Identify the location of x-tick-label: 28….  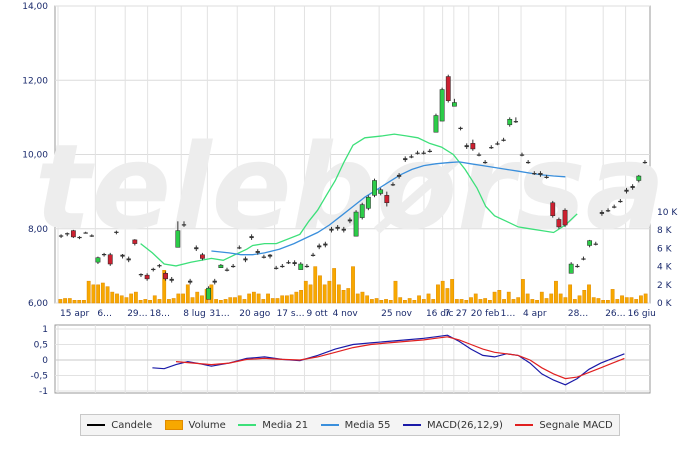
(578, 314).